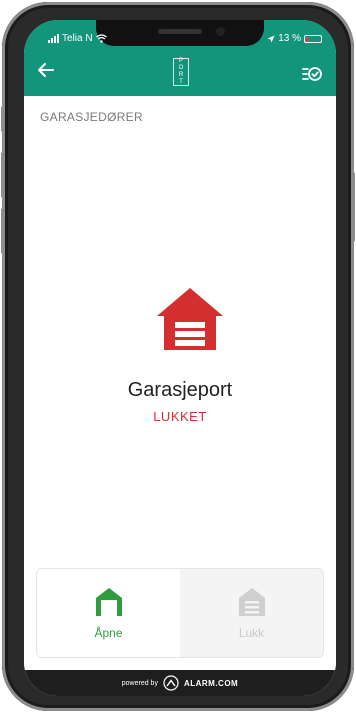 Image resolution: width=356 pixels, height=713 pixels. I want to click on logo-letter: R, so click(181, 75).